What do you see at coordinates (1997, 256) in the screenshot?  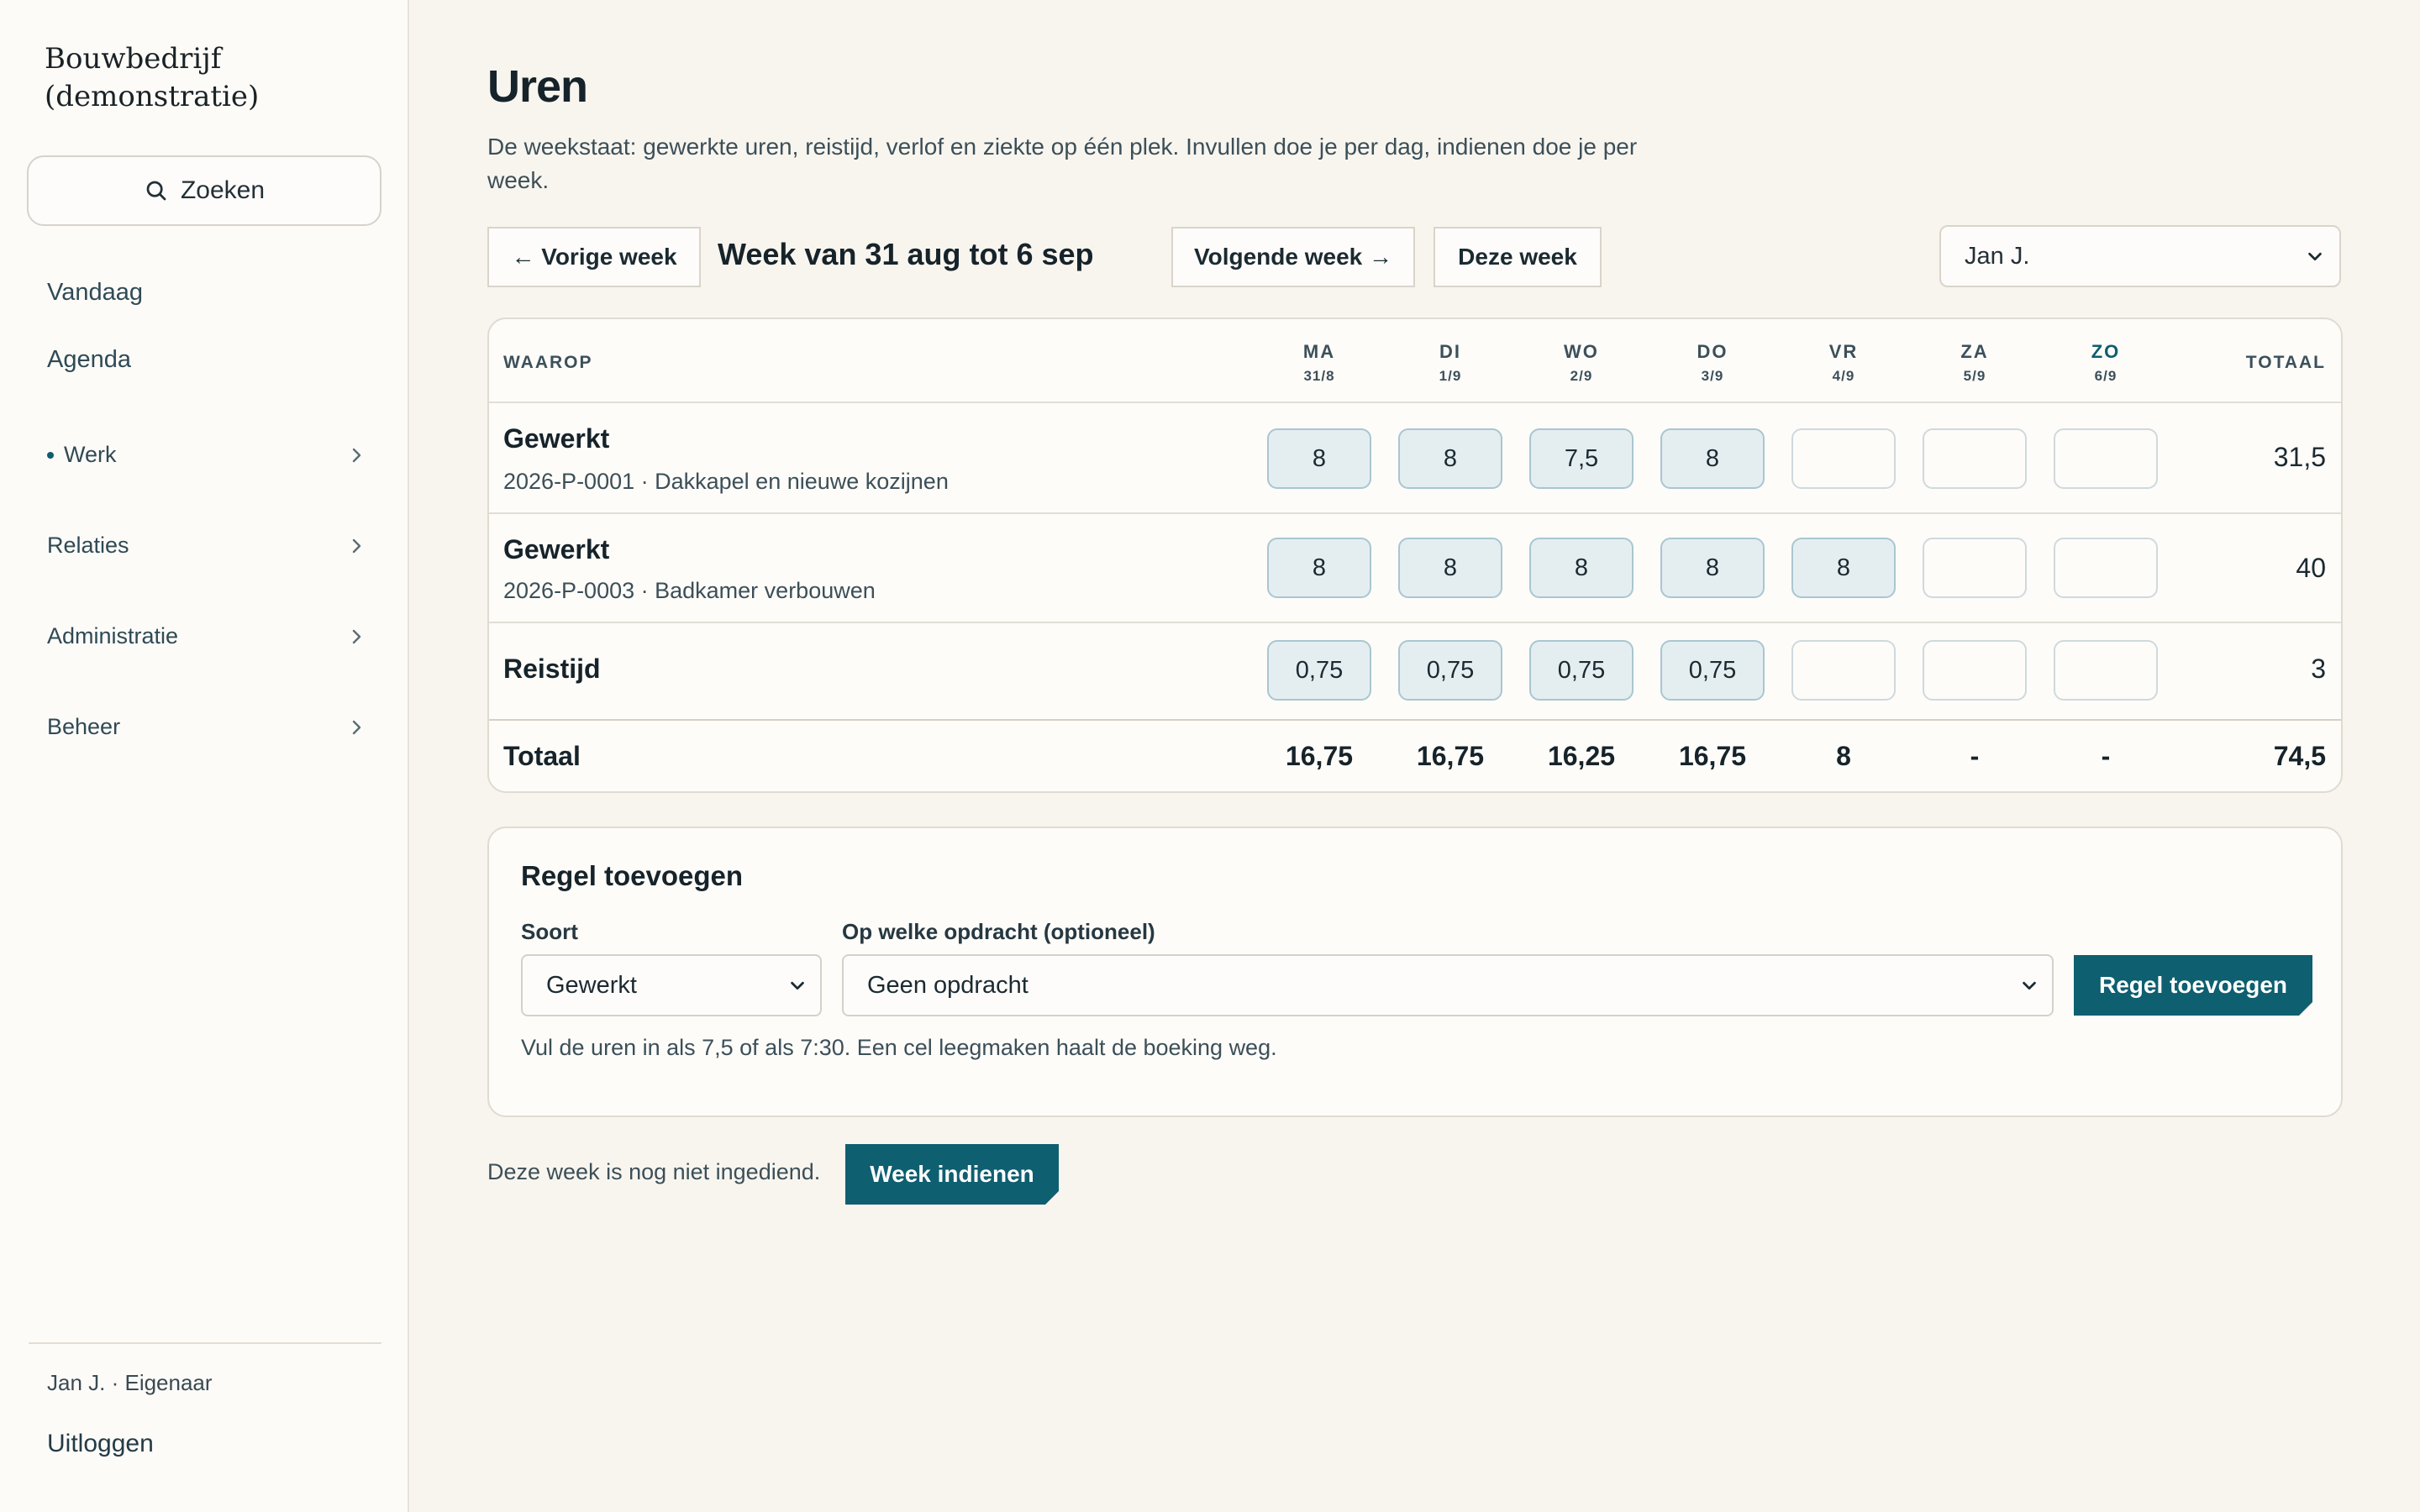 I see `employee-select-value: Jan J.` at bounding box center [1997, 256].